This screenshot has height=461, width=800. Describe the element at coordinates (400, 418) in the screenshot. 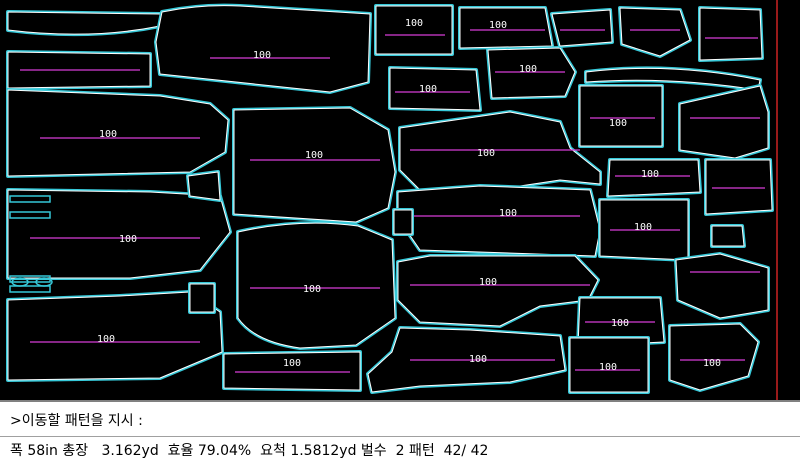

I see `command-bar: >이동할 패턴을 지시 :` at that location.